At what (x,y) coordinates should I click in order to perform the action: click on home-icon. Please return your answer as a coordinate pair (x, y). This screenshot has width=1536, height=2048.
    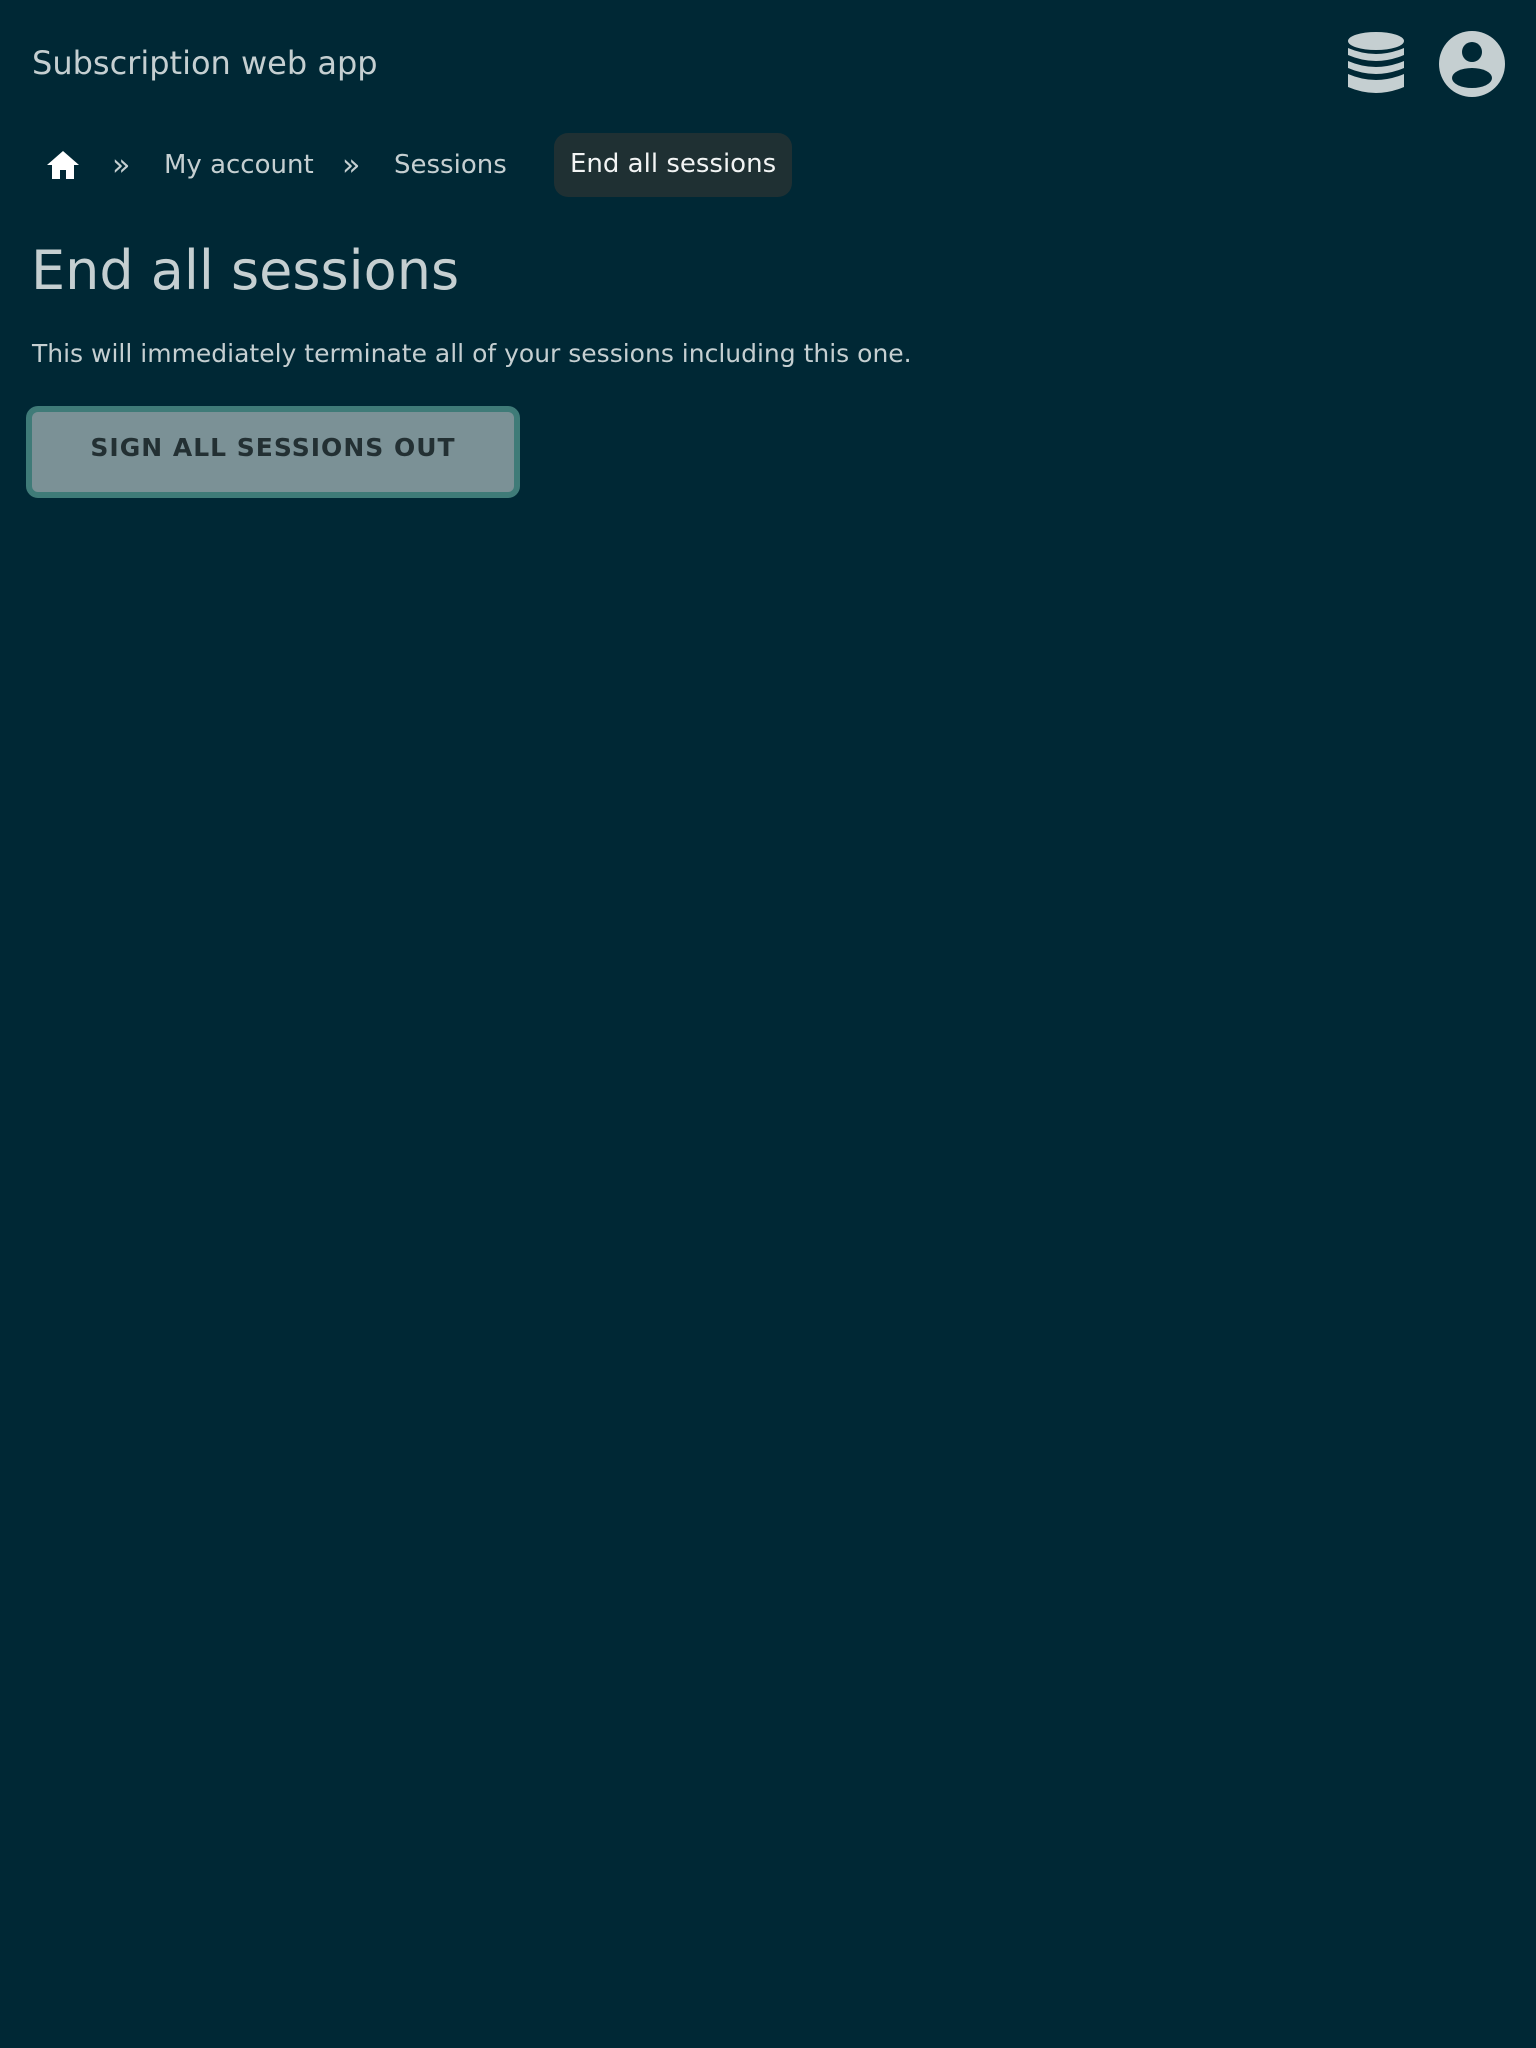
    Looking at the image, I should click on (63, 165).